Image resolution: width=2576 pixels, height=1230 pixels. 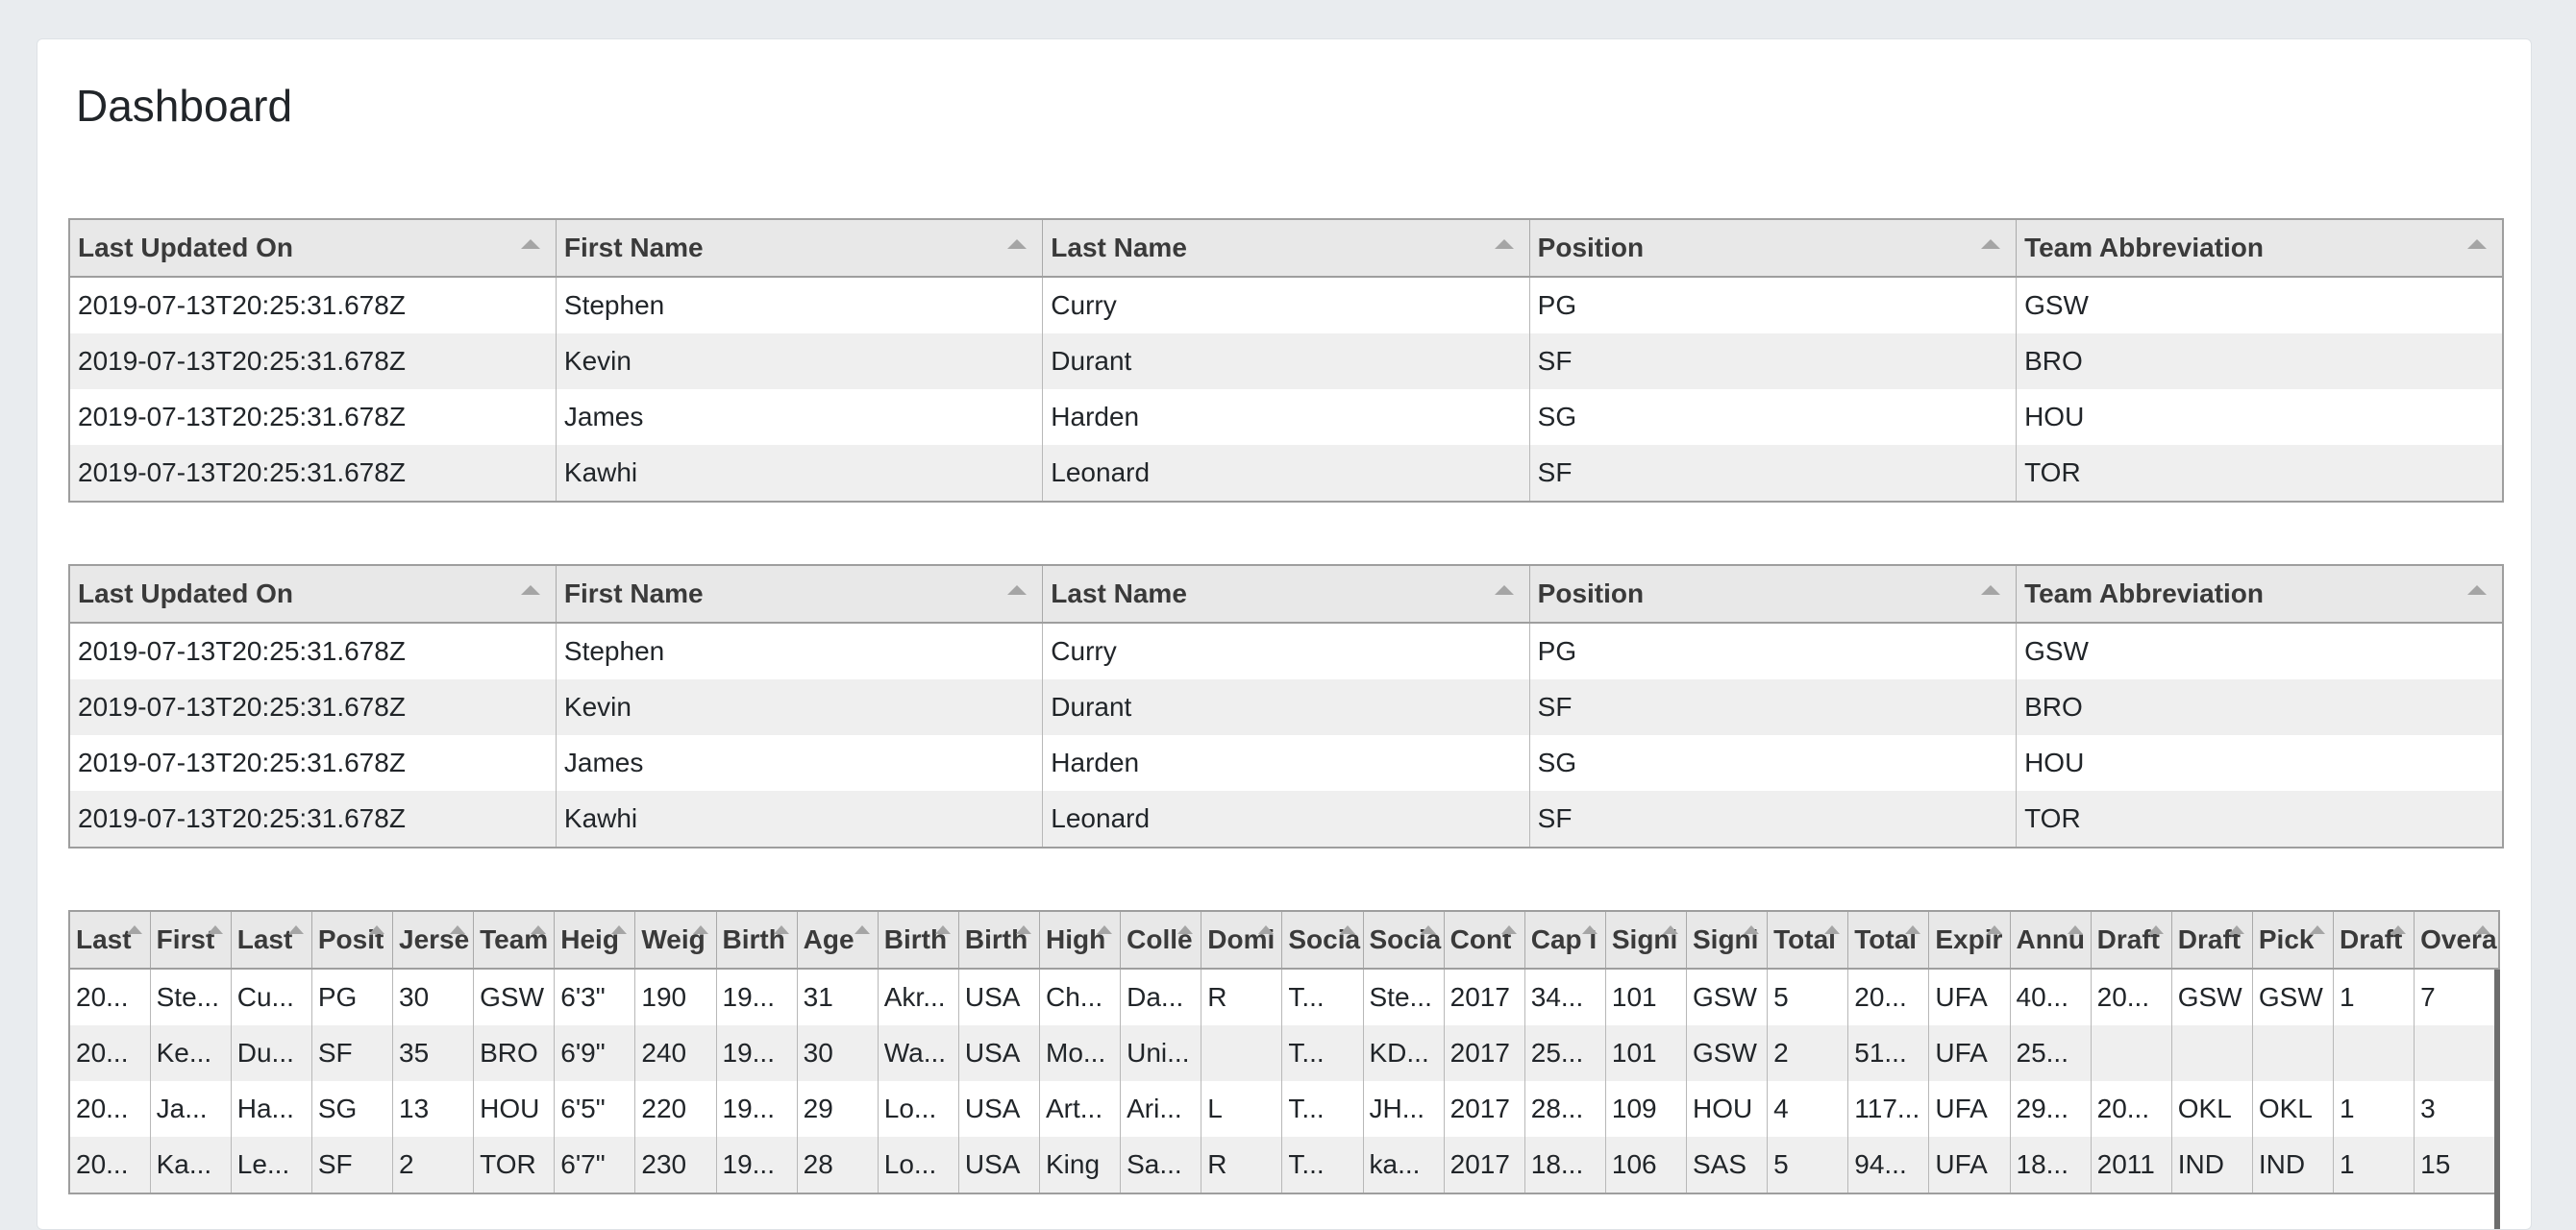 I want to click on column-header: Overa, so click(x=2457, y=940).